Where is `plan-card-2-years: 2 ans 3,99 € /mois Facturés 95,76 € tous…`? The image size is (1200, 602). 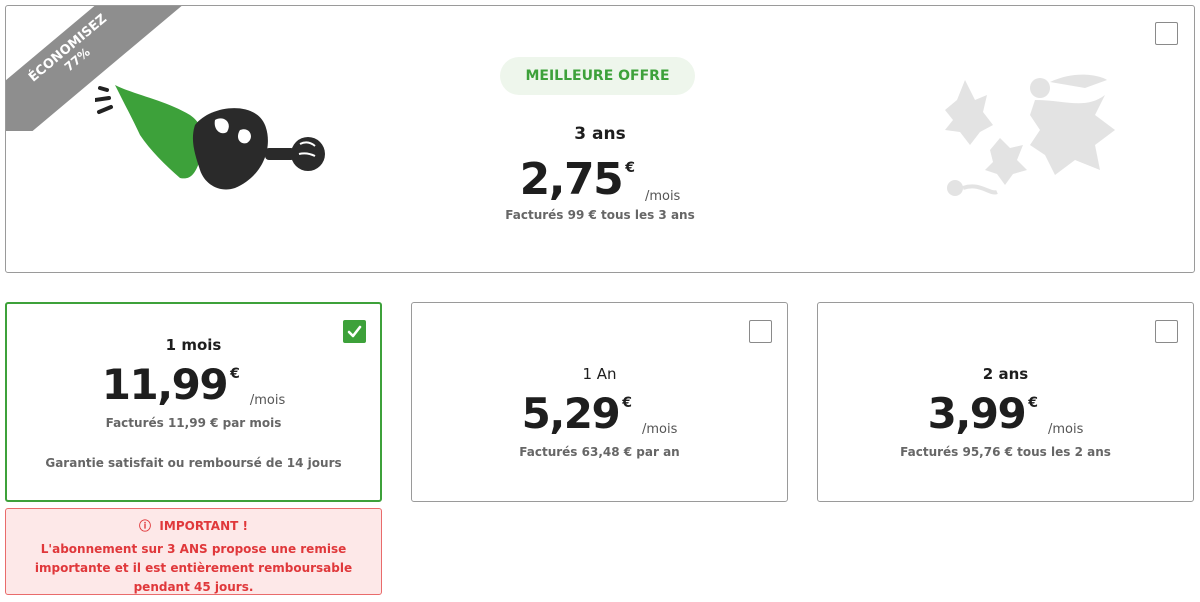
plan-card-2-years: 2 ans 3,99 € /mois Facturés 95,76 € tous… is located at coordinates (1005, 402).